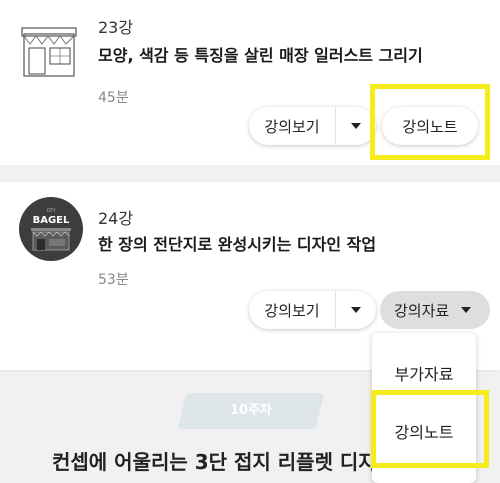  I want to click on lesson-duration: 45분, so click(113, 98).